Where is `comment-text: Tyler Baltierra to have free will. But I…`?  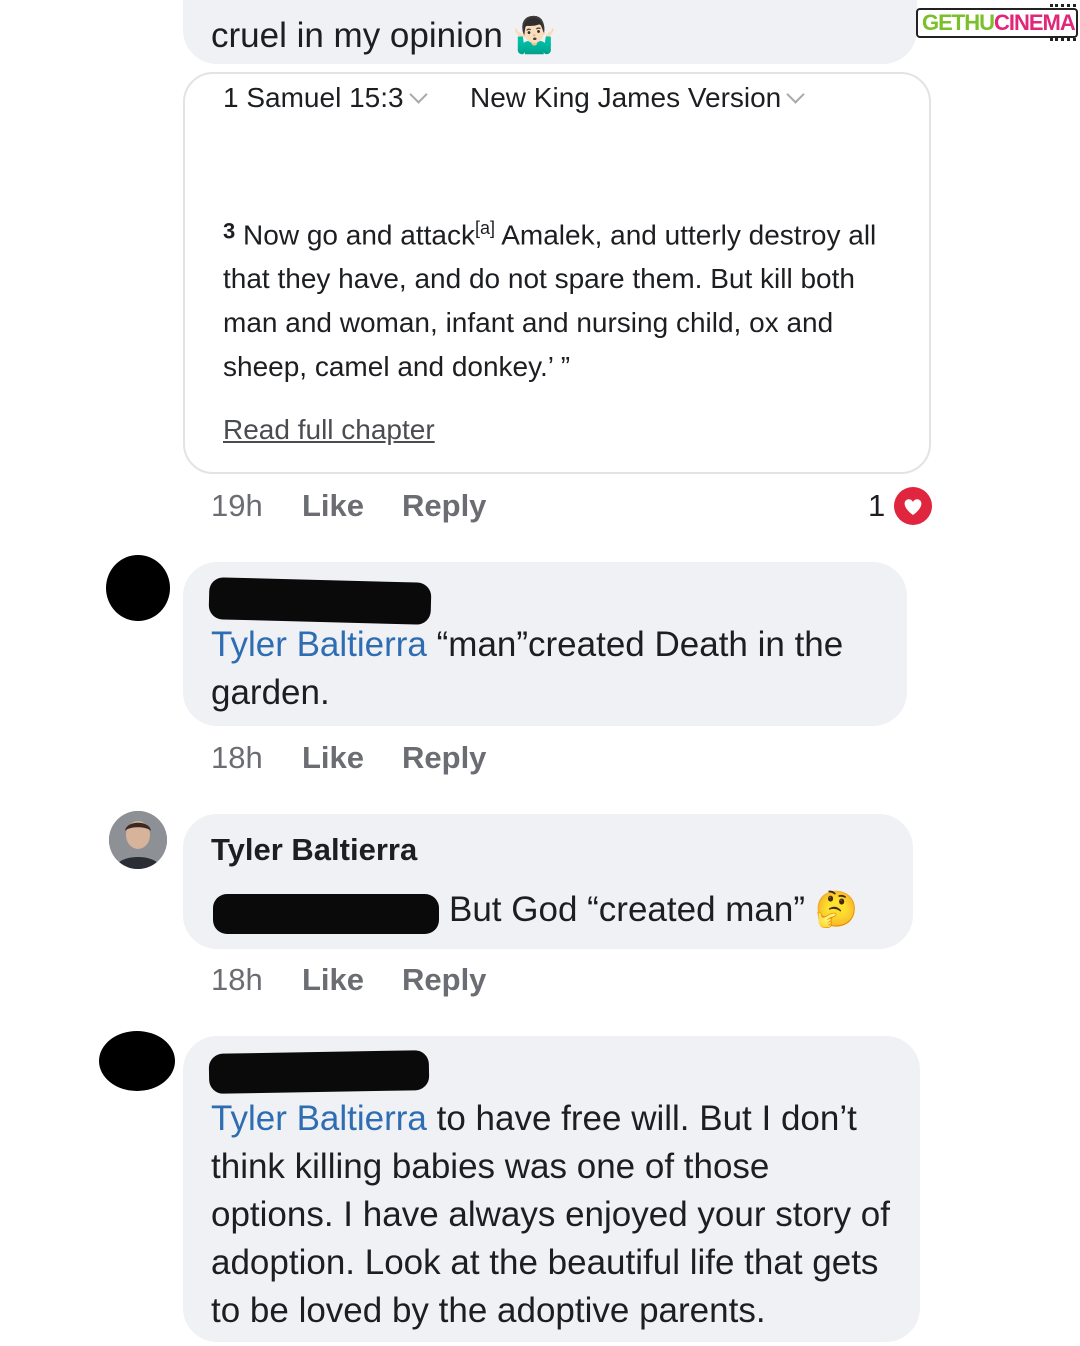 comment-text: Tyler Baltierra to have free will. But I… is located at coordinates (556, 1215).